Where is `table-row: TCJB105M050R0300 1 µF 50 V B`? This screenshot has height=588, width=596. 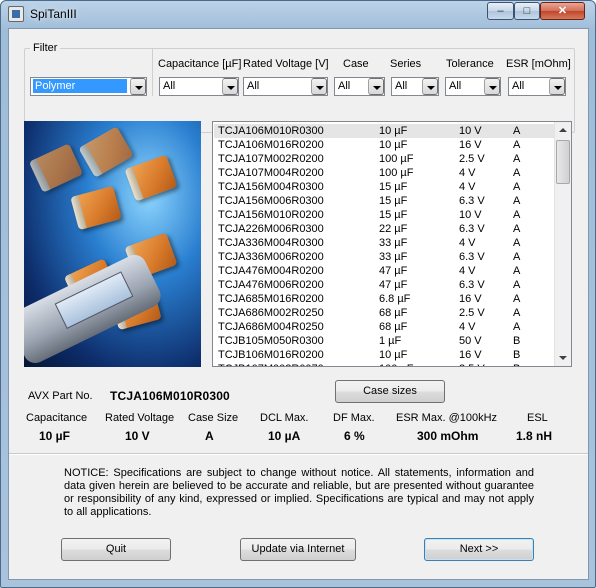
table-row: TCJB105M050R0300 1 µF 50 V B is located at coordinates (384, 341).